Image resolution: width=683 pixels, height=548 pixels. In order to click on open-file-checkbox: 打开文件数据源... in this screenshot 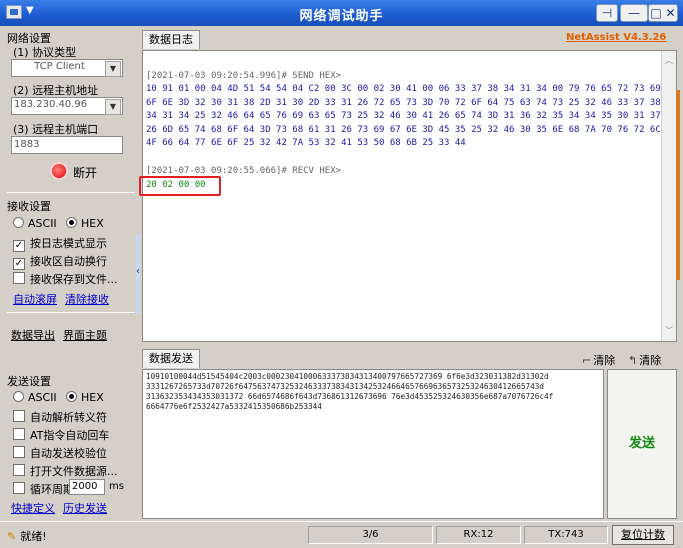, I will do `click(65, 471)`.